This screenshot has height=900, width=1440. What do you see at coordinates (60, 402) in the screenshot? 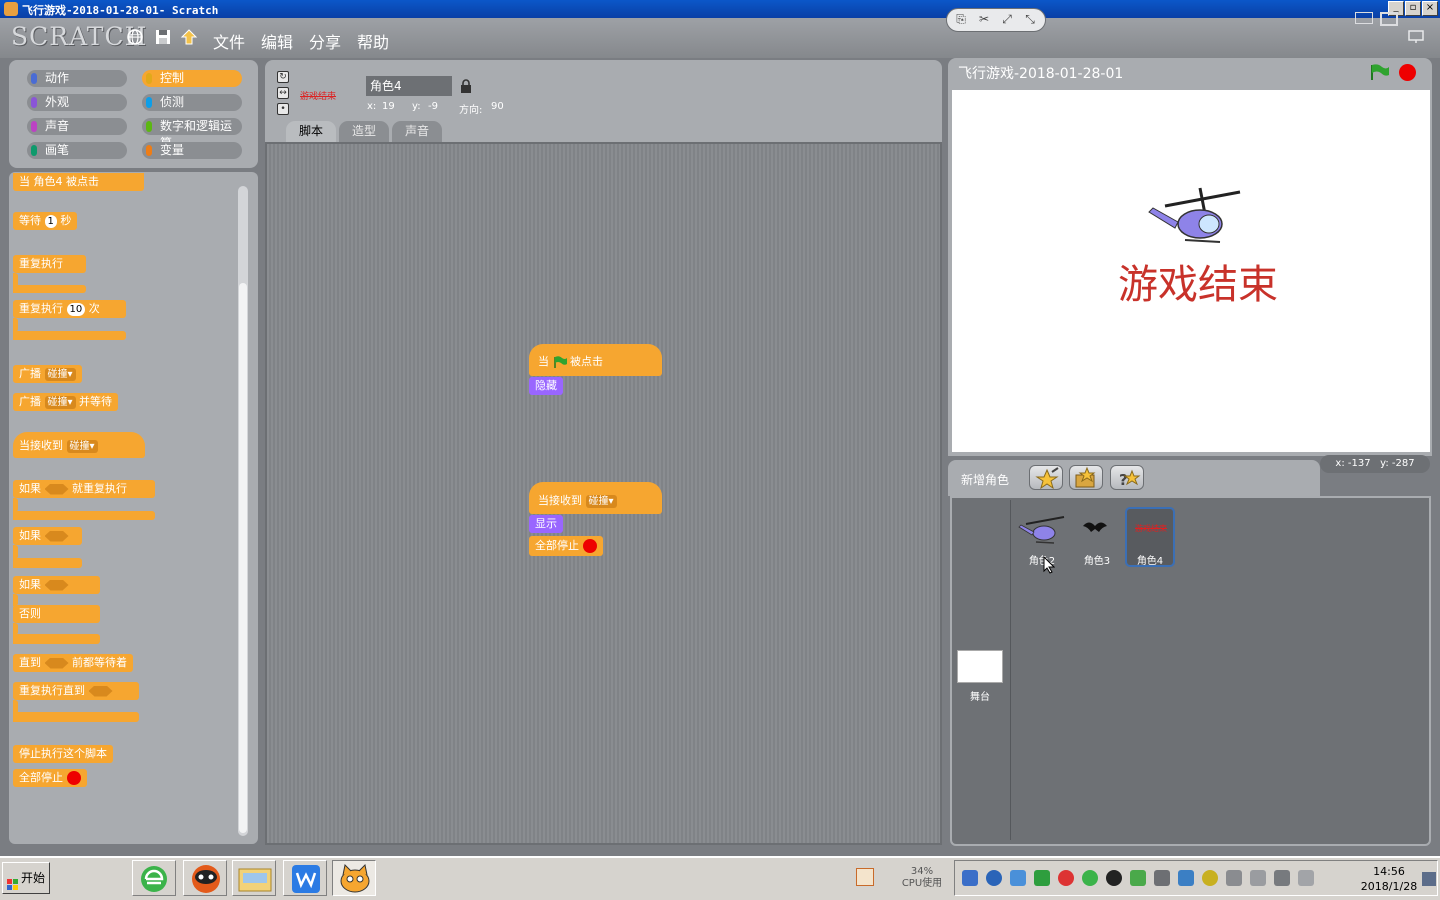
I see `broadcast-wait-message-dropdown: 碰撞▾` at bounding box center [60, 402].